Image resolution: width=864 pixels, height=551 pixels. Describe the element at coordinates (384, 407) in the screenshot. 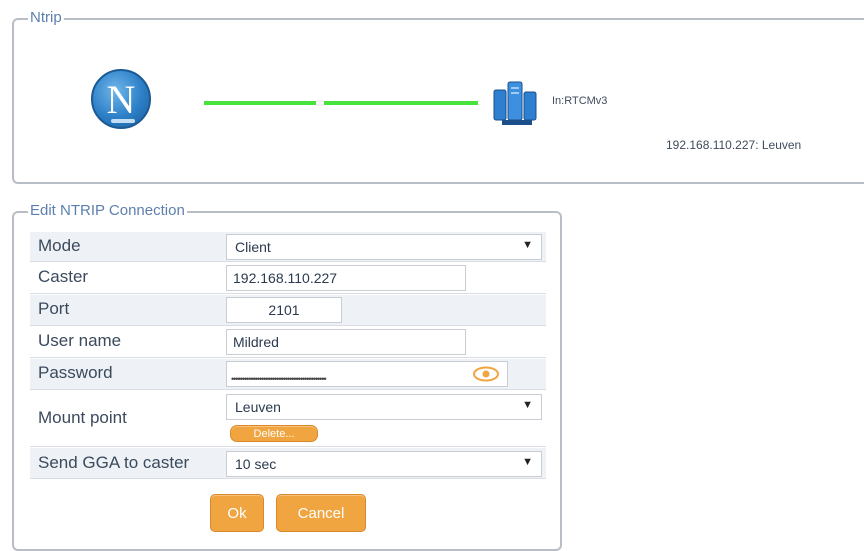

I see `mount-point-select: Leuven ▼` at that location.